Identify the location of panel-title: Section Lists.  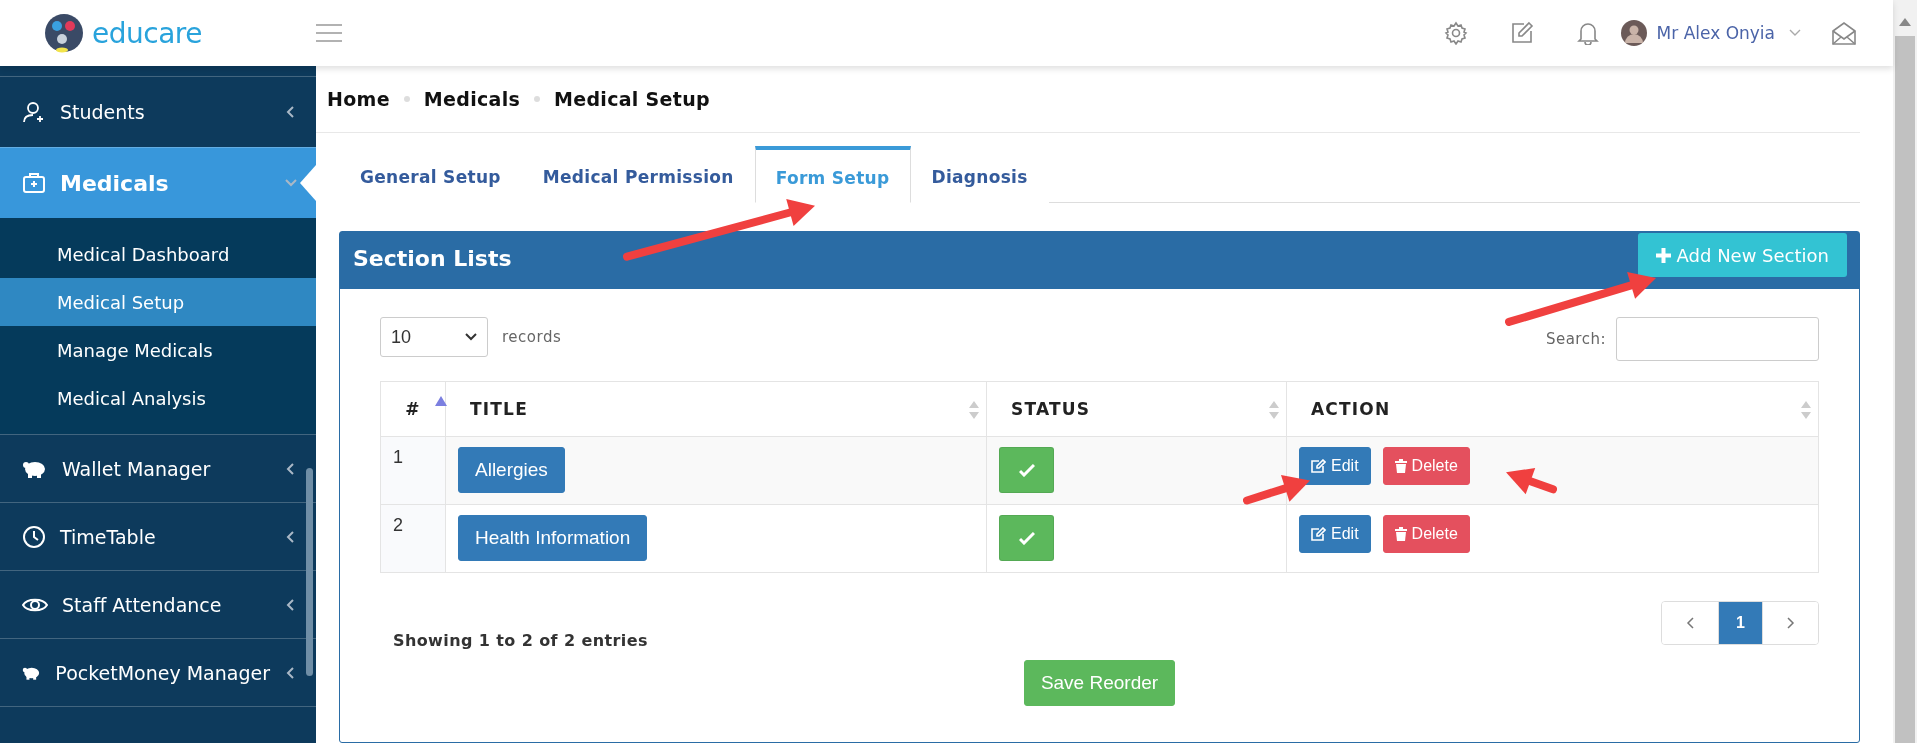
(432, 258).